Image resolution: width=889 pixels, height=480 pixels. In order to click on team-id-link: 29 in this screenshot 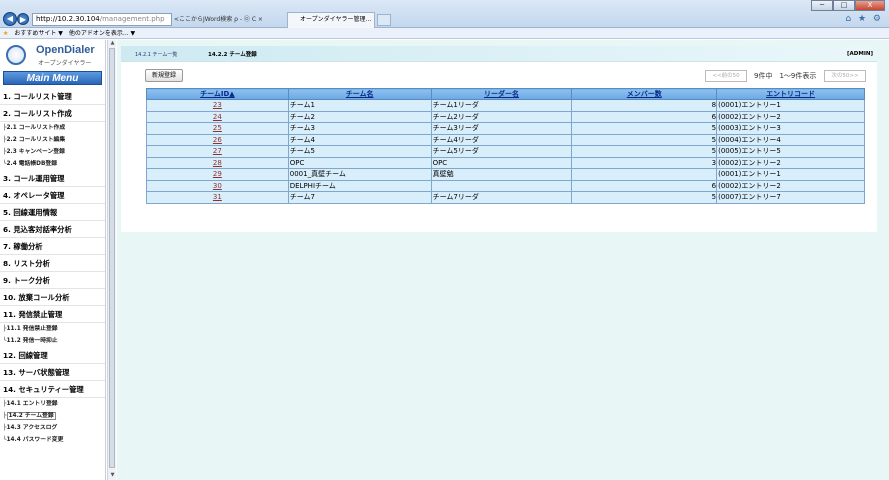, I will do `click(217, 174)`.